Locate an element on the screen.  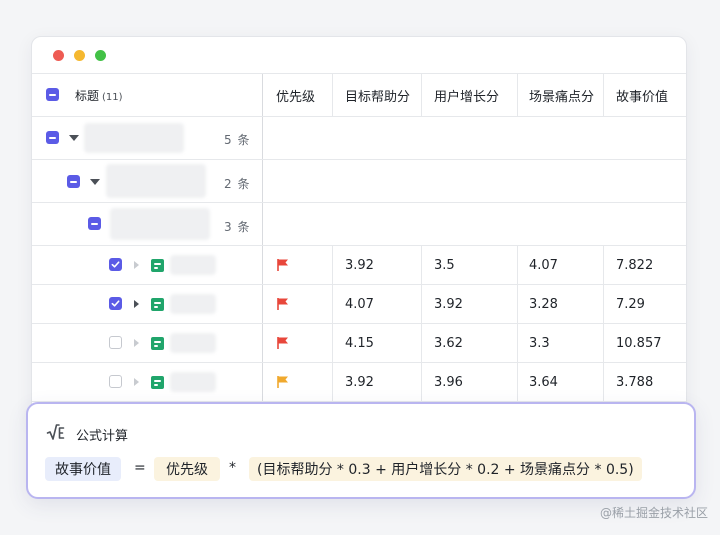
group-row-level-3: 3 条 is located at coordinates (359, 224).